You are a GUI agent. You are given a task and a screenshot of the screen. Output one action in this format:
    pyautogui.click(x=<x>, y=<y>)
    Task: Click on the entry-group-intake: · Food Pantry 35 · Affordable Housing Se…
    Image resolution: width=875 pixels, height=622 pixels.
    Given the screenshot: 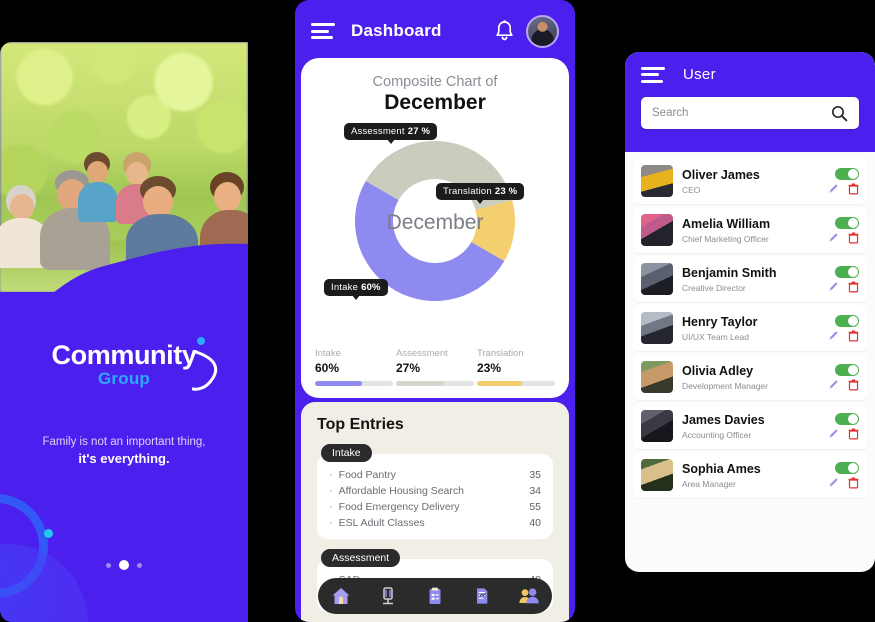 What is the action you would take?
    pyautogui.click(x=435, y=496)
    